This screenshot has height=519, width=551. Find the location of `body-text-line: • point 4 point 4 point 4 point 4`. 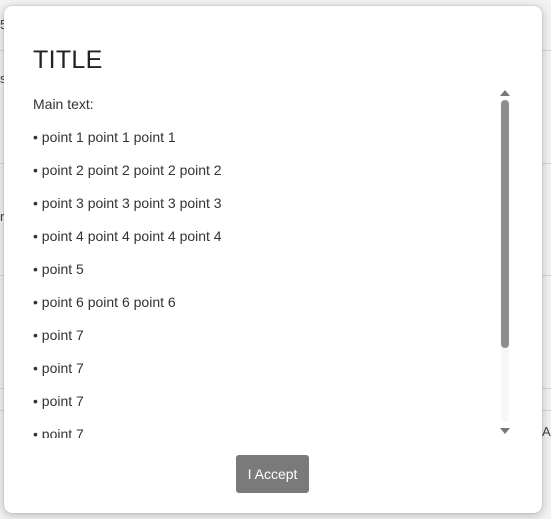

body-text-line: • point 4 point 4 point 4 point 4 is located at coordinates (127, 236).